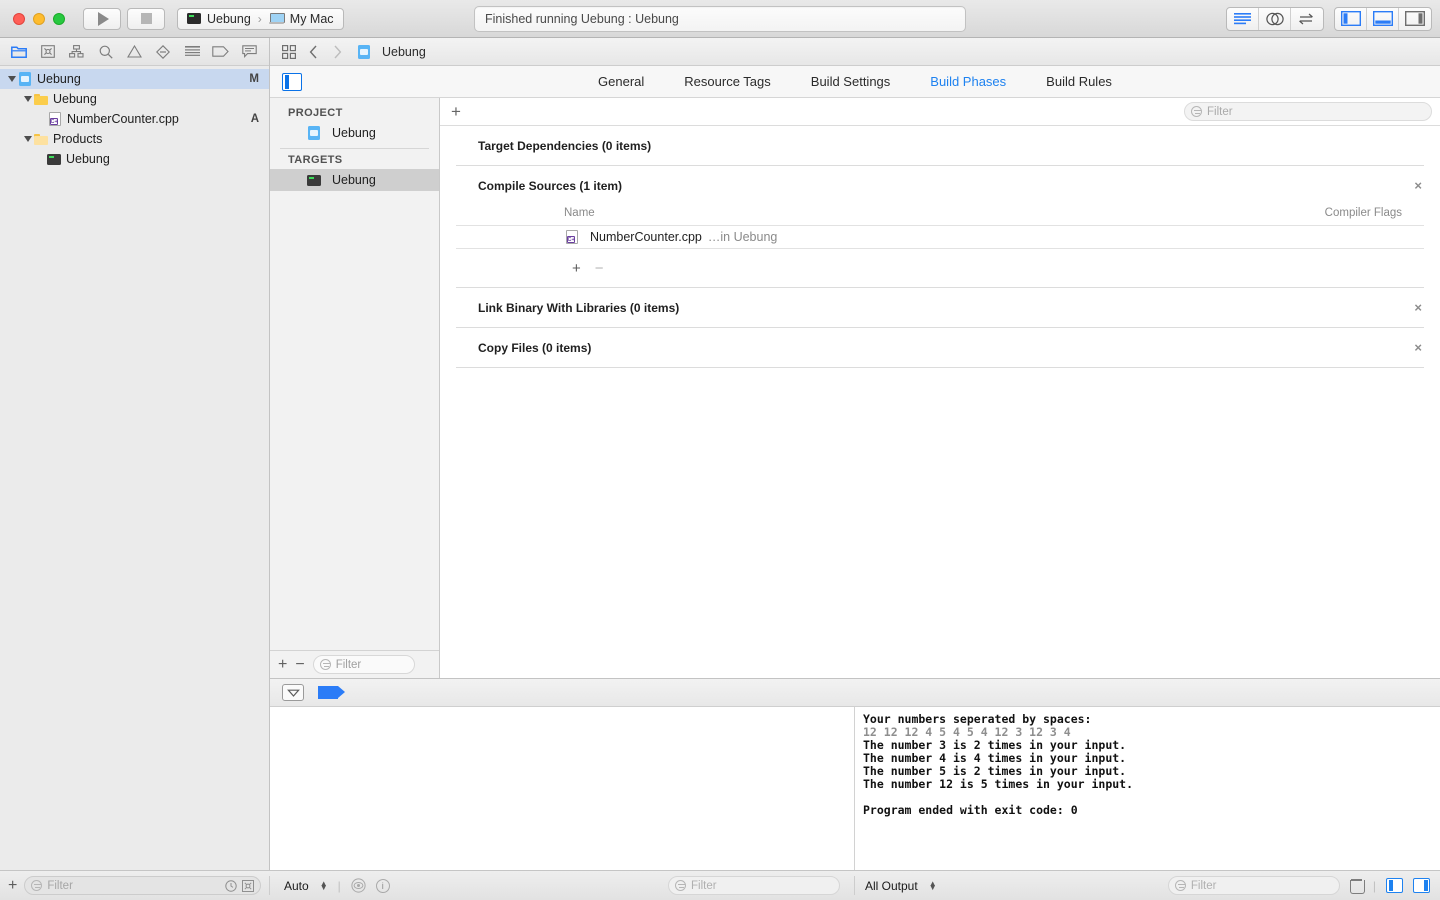 The width and height of the screenshot is (1440, 900). I want to click on add-target-button: +, so click(282, 664).